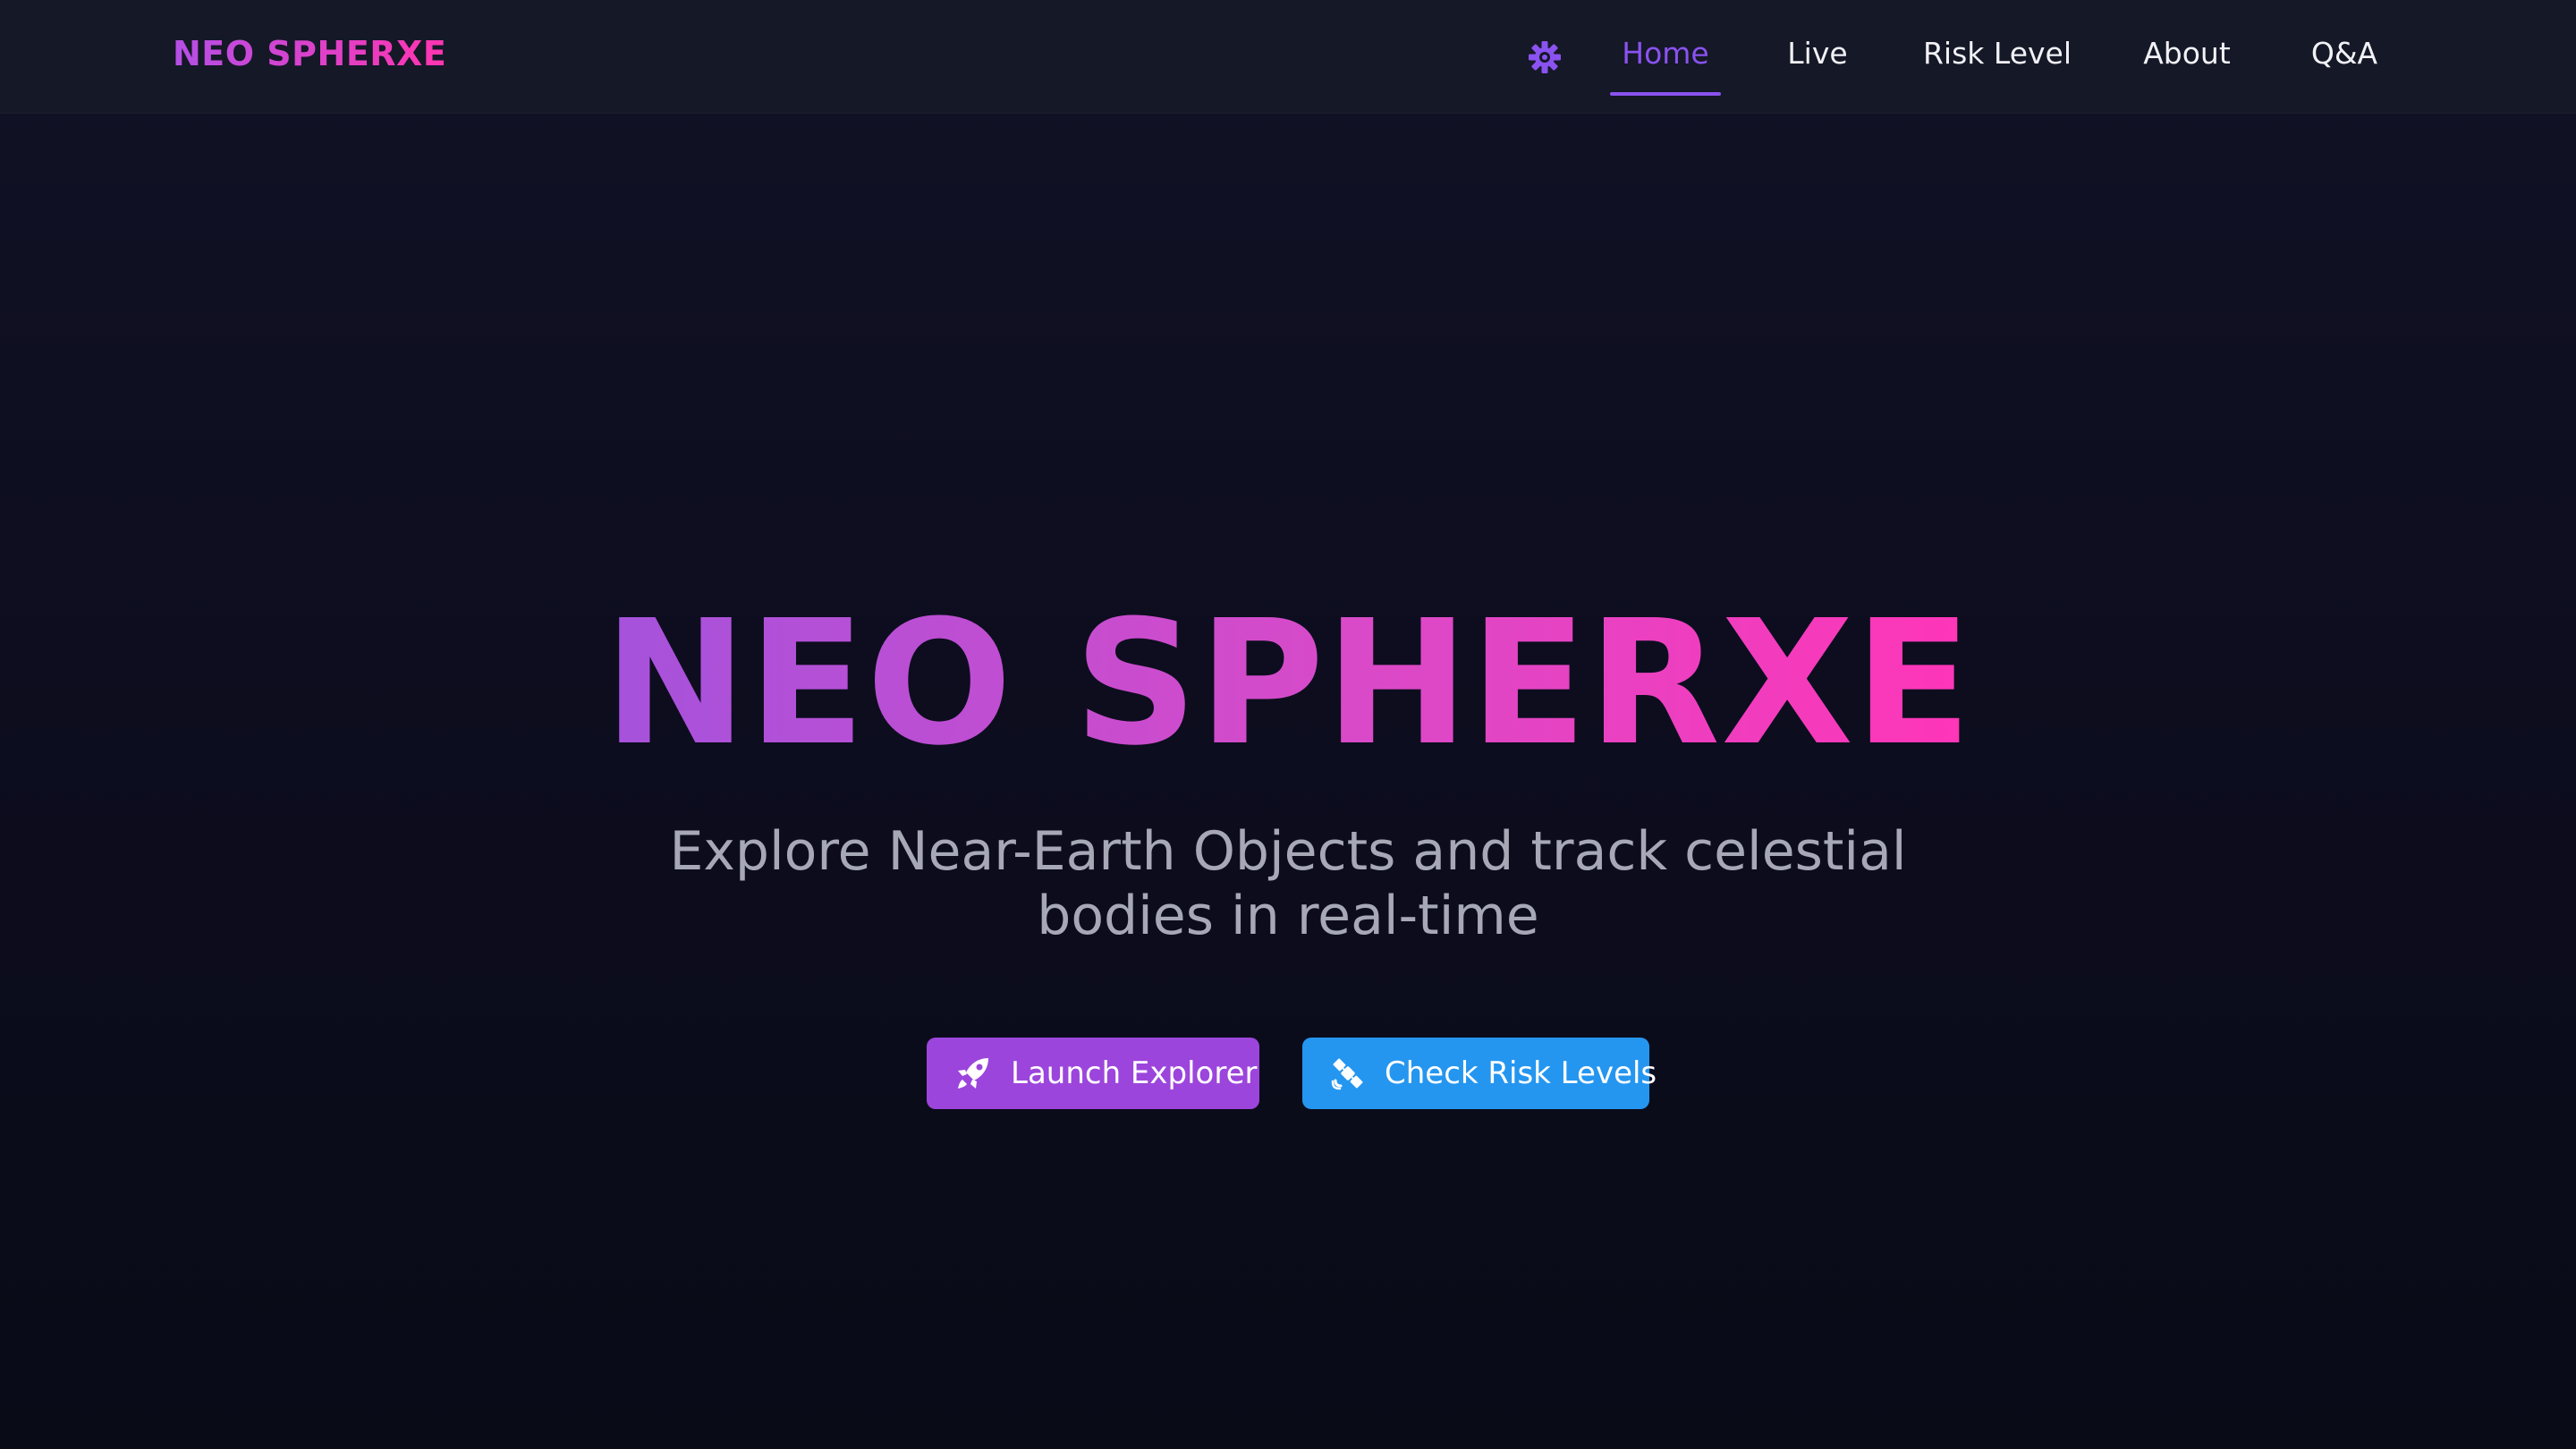  What do you see at coordinates (1348, 1073) in the screenshot?
I see `satellite-icon` at bounding box center [1348, 1073].